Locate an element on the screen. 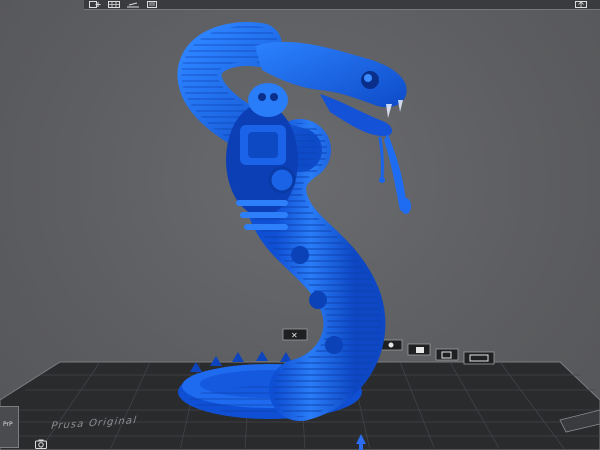 The height and width of the screenshot is (450, 600). top-toolbar is located at coordinates (342, 5).